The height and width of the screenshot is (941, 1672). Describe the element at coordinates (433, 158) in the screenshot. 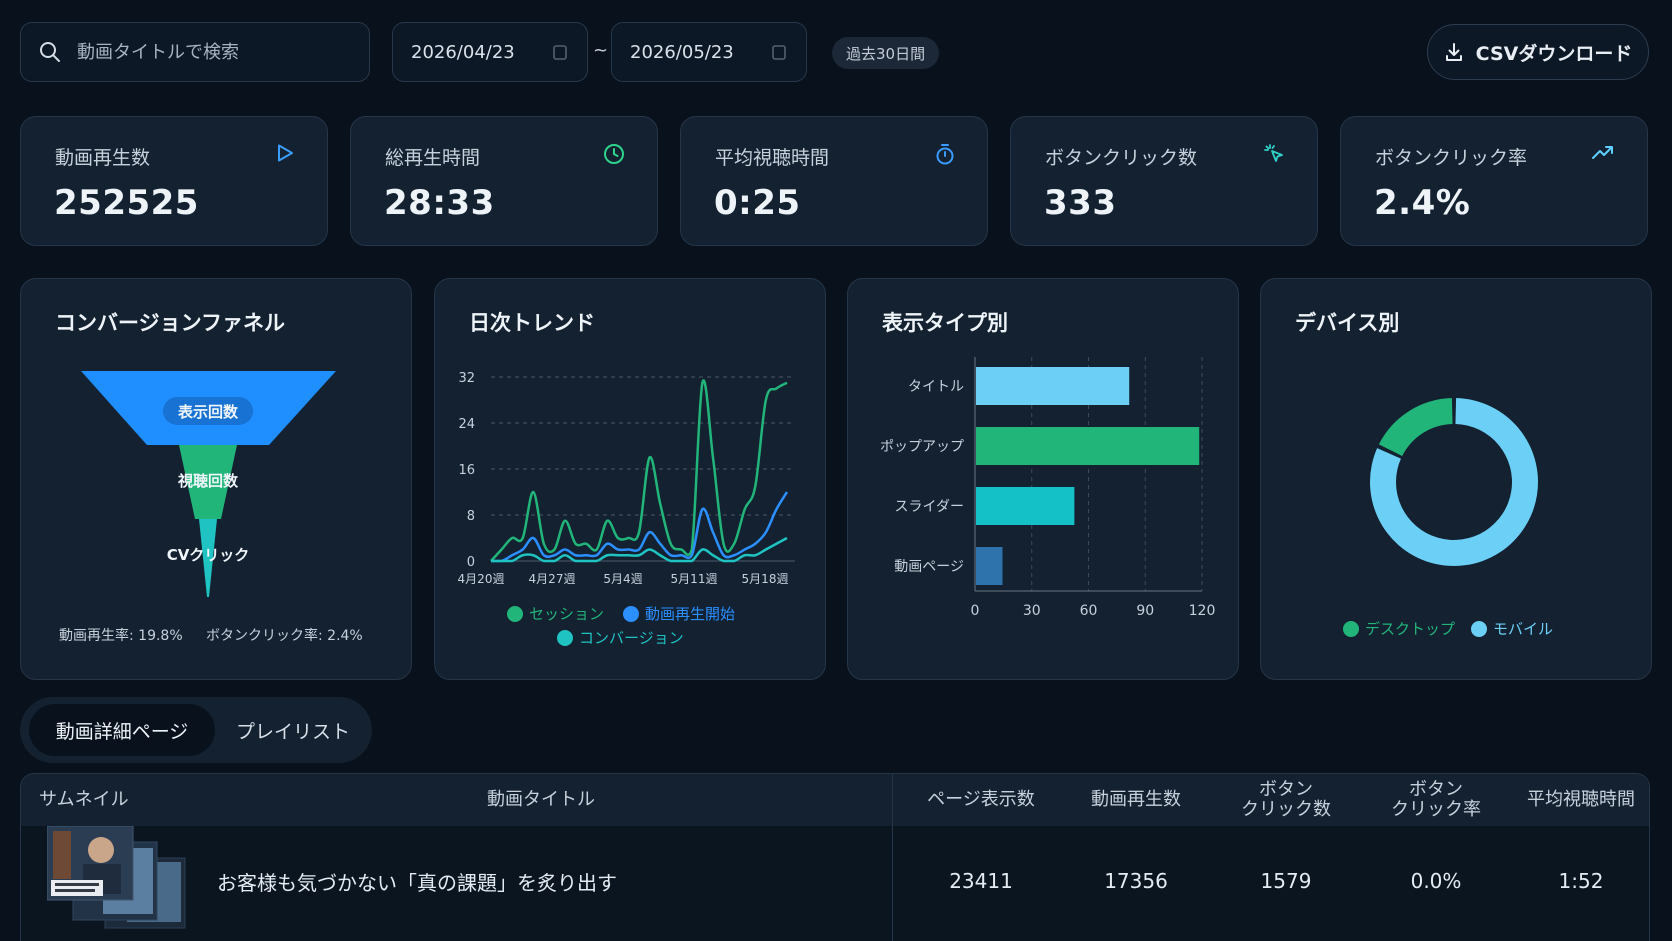

I see `kpi-label: 総再生時間` at that location.